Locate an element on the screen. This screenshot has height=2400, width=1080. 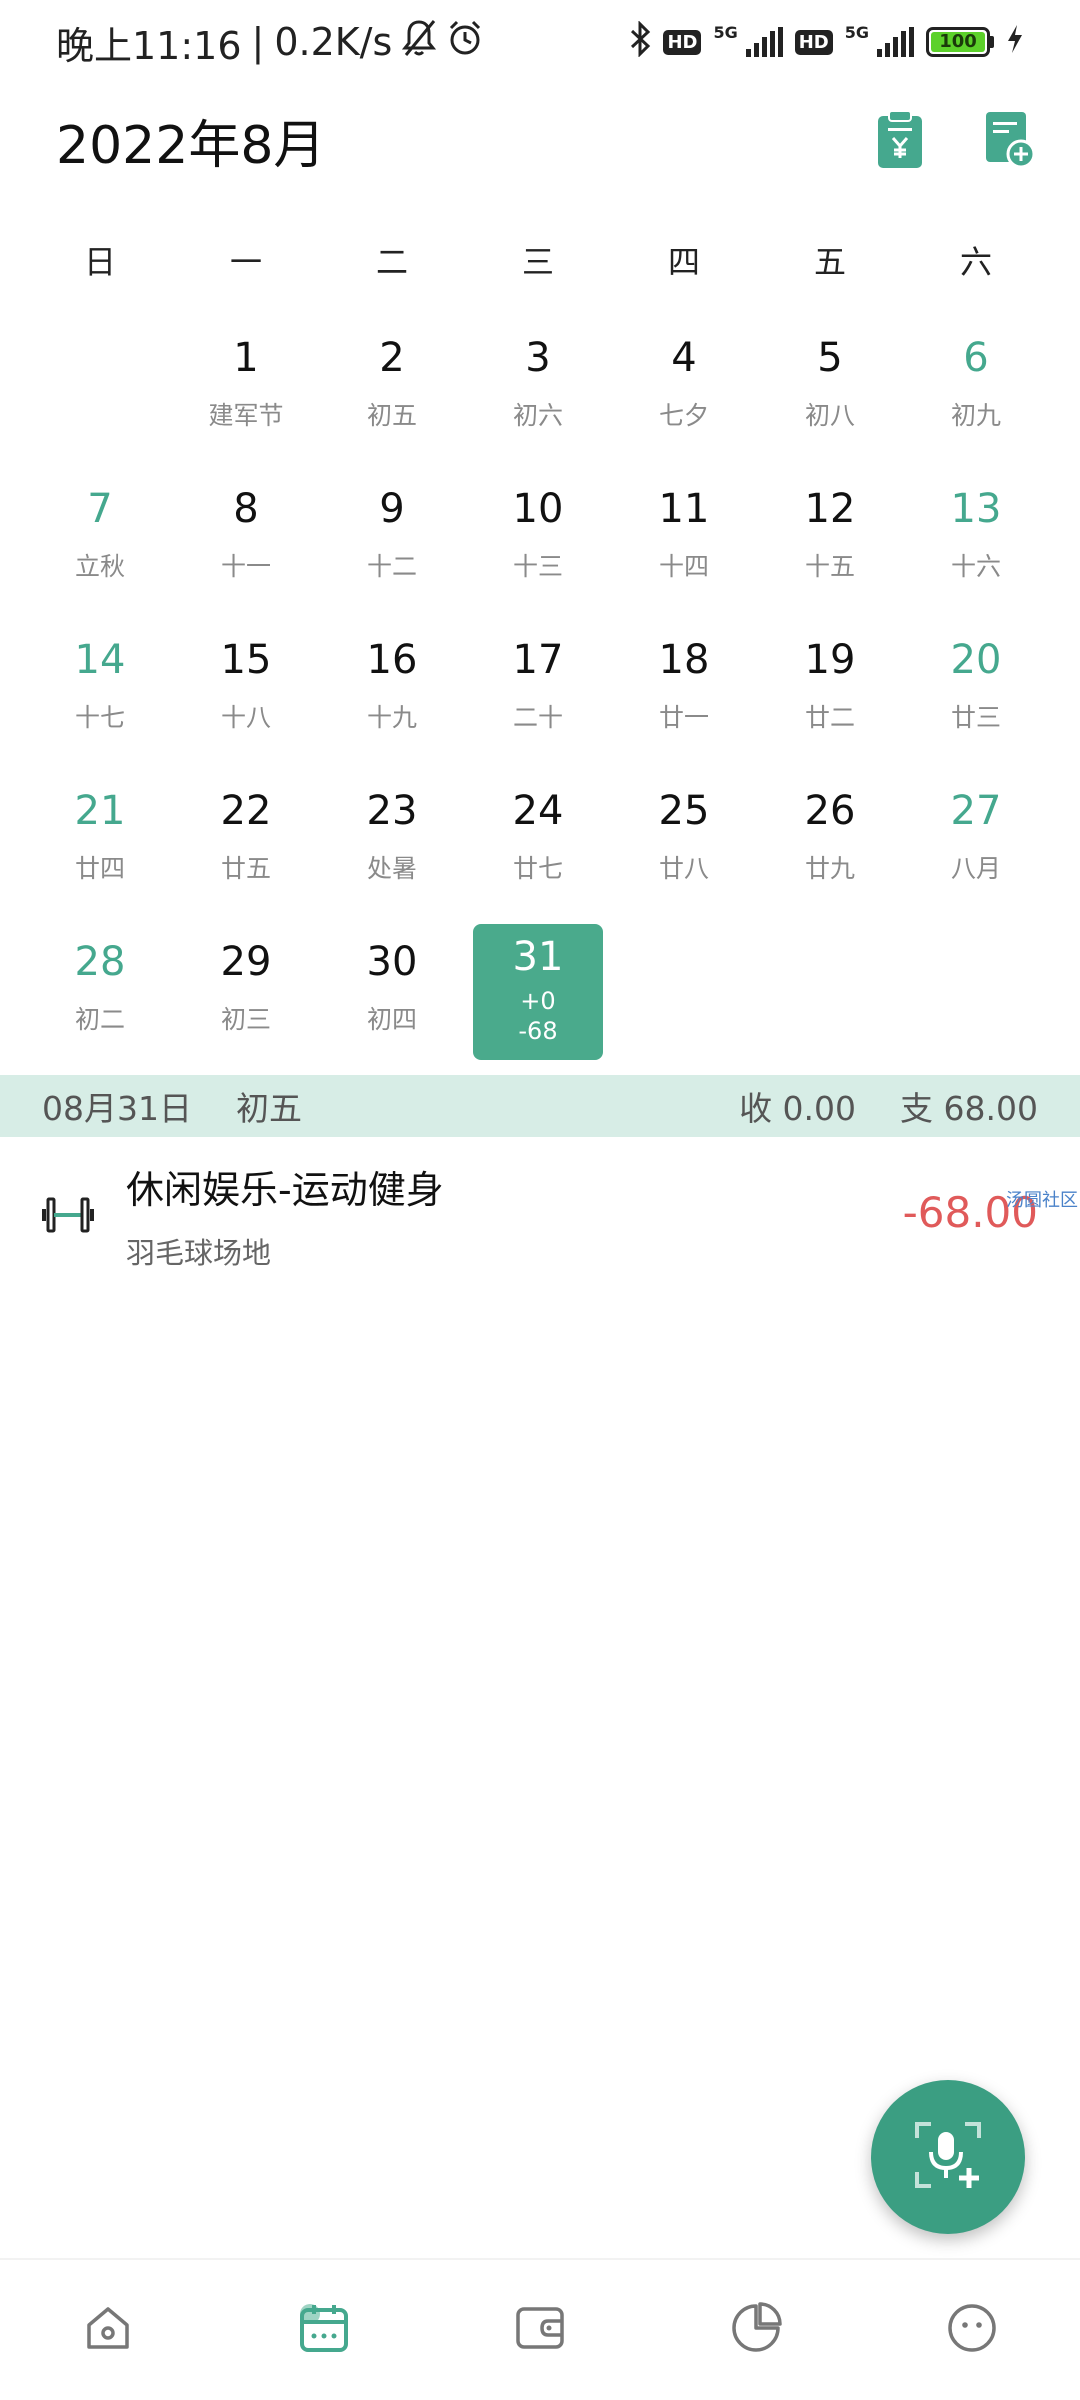
voice-add-button is located at coordinates (948, 2157).